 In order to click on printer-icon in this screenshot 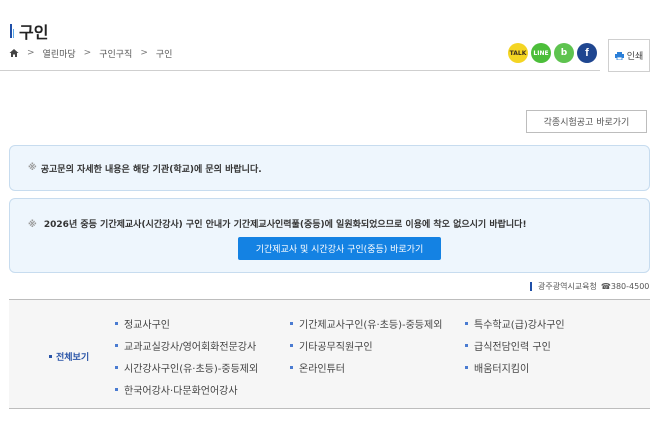, I will do `click(619, 55)`.